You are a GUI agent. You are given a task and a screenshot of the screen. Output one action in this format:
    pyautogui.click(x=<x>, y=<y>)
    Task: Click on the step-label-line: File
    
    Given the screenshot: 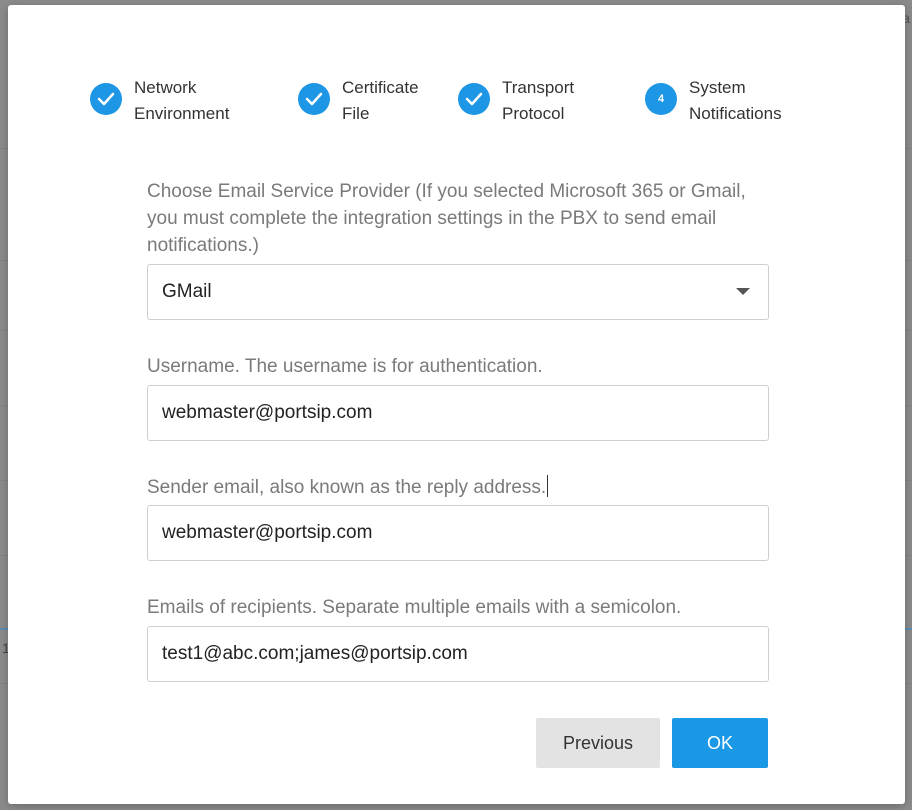 What is the action you would take?
    pyautogui.click(x=356, y=113)
    